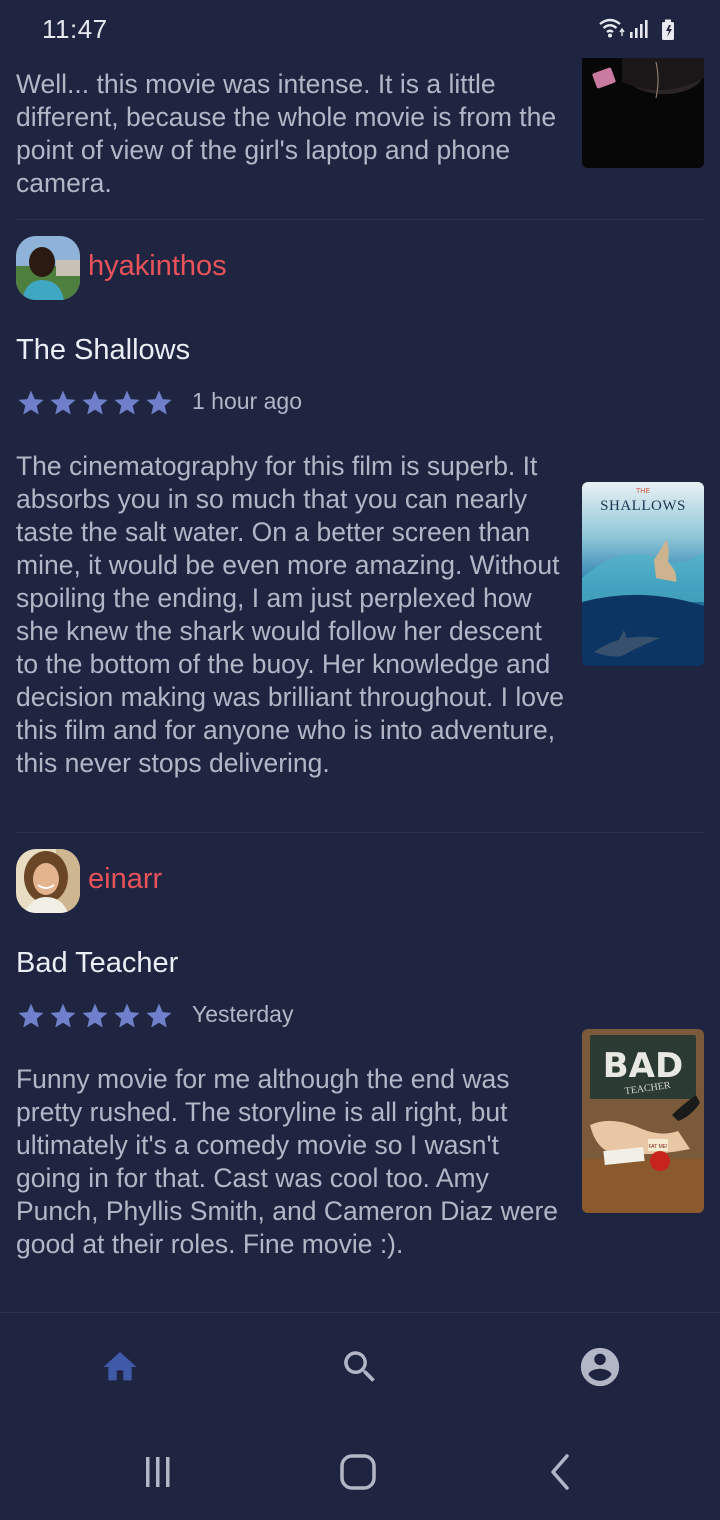 The width and height of the screenshot is (720, 1520). I want to click on recent-apps-button, so click(158, 1472).